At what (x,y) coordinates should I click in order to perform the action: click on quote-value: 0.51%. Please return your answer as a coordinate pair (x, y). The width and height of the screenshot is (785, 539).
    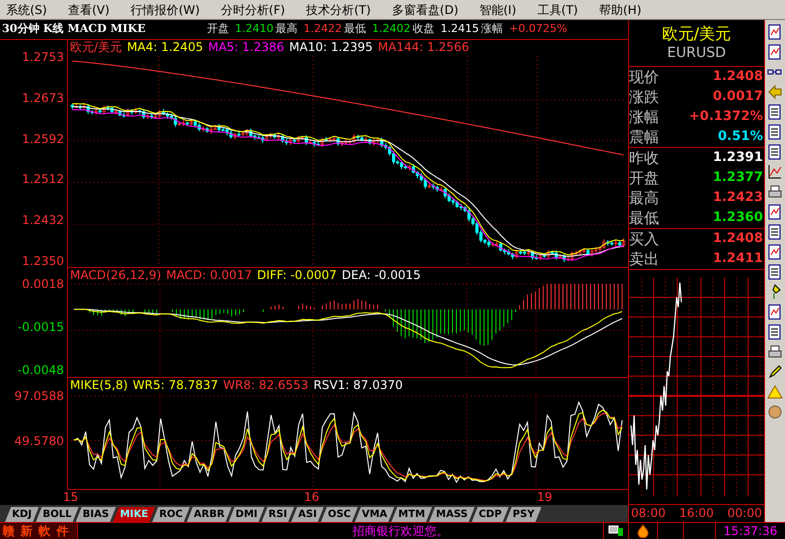
    Looking at the image, I should click on (740, 137).